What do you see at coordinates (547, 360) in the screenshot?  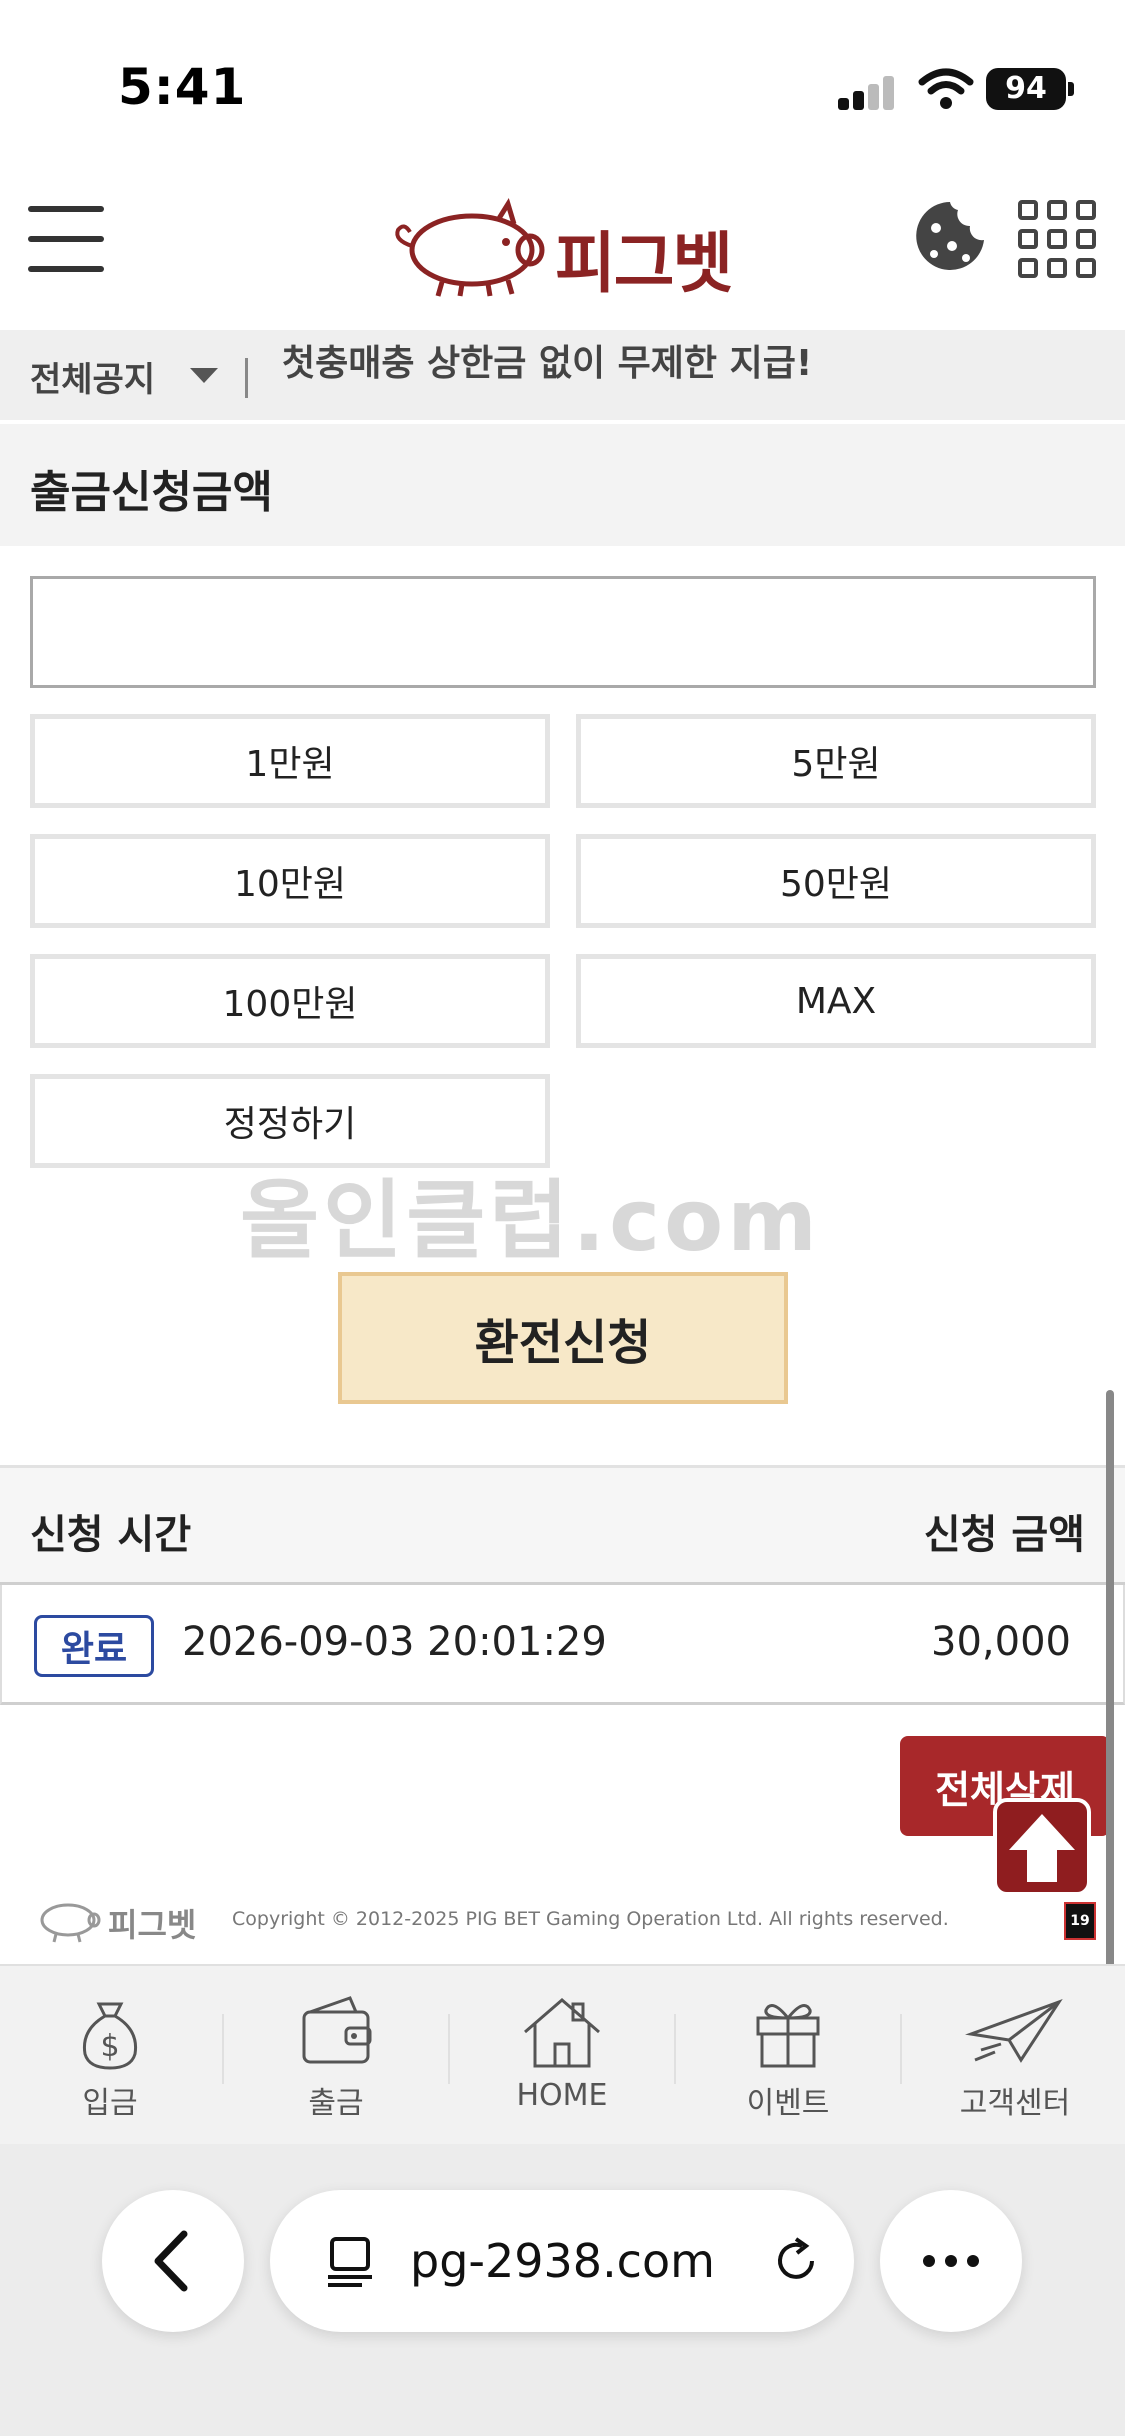 I see `notice-ticker-text: 첫충매충 상한금 없이 무제한 지급!` at bounding box center [547, 360].